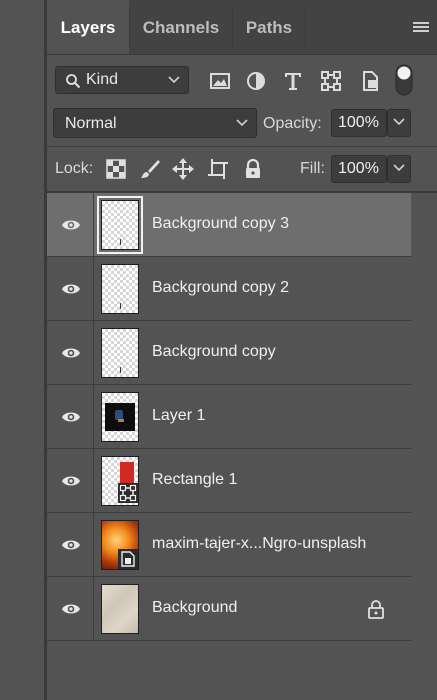 The width and height of the screenshot is (437, 700). Describe the element at coordinates (331, 81) in the screenshot. I see `shape-filter-icon` at that location.